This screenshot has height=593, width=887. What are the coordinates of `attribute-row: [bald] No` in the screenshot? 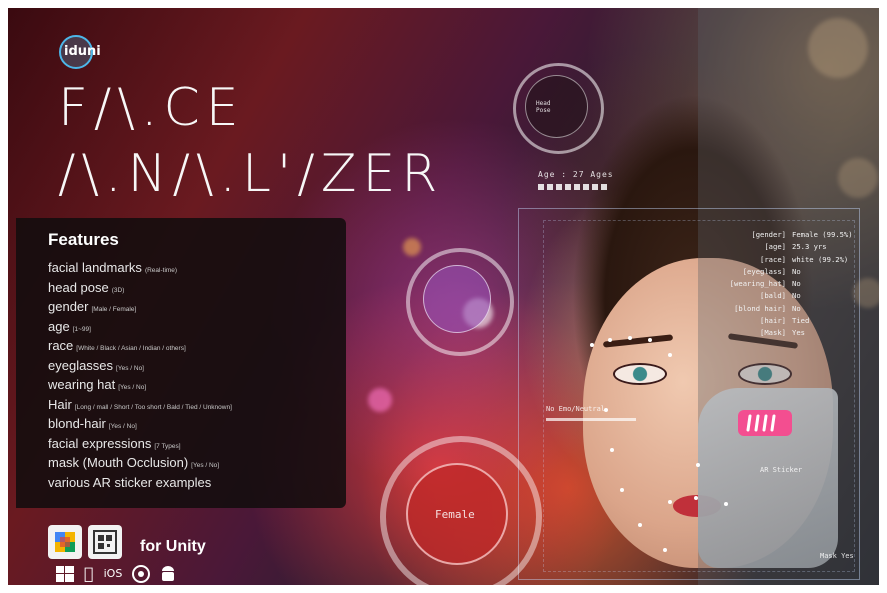 It's located at (780, 297).